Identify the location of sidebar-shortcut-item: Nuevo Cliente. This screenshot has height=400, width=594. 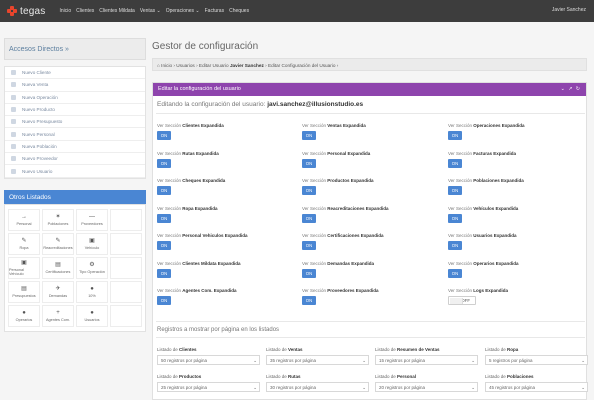
(75, 73).